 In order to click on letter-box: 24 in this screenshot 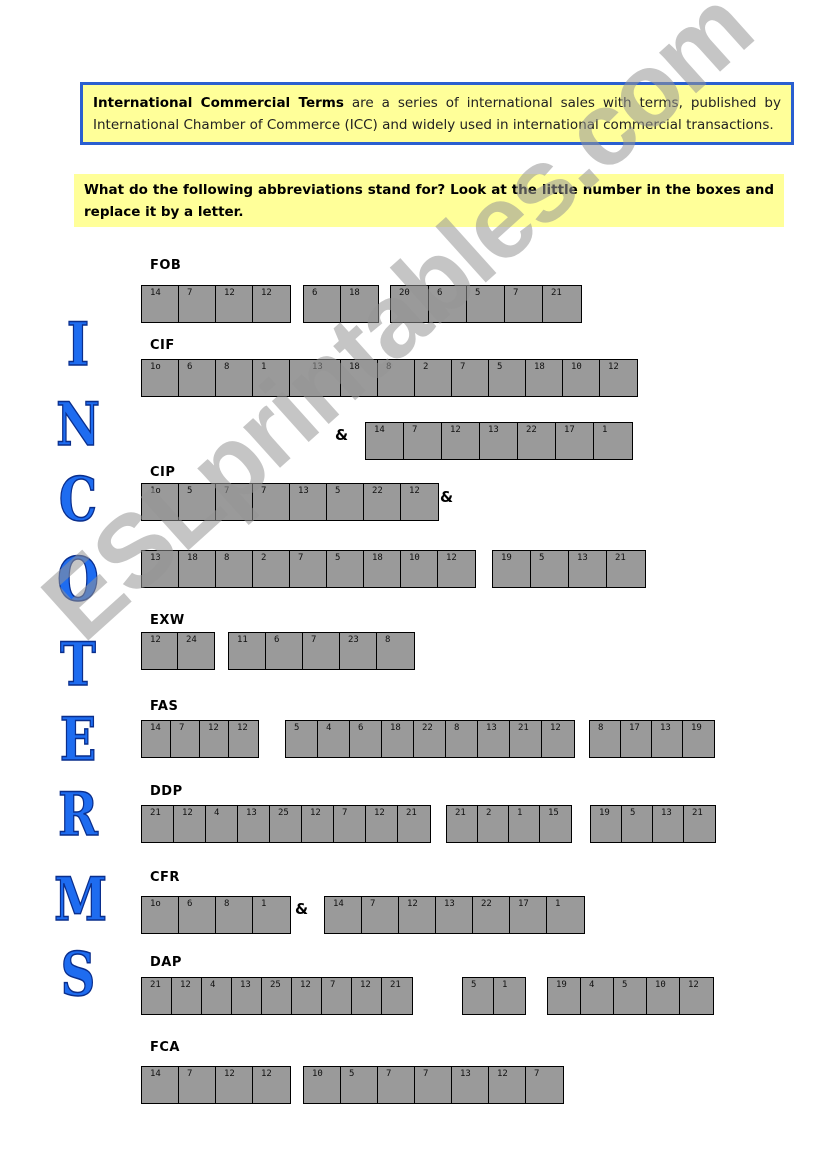, I will do `click(196, 651)`.